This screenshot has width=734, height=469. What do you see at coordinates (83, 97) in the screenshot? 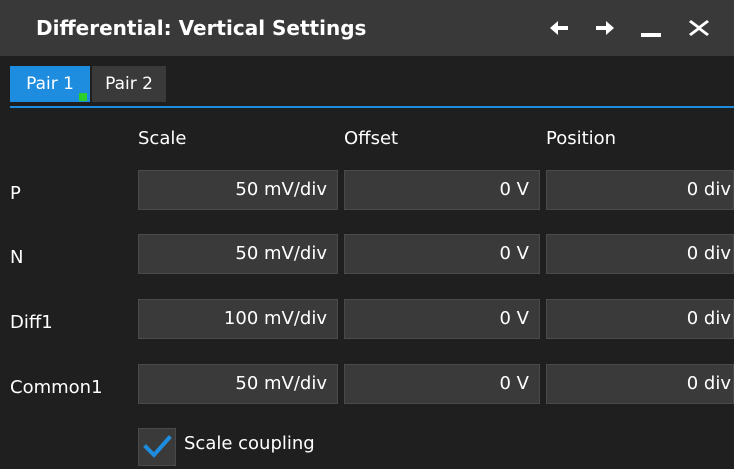
I see `active-indicator-icon` at bounding box center [83, 97].